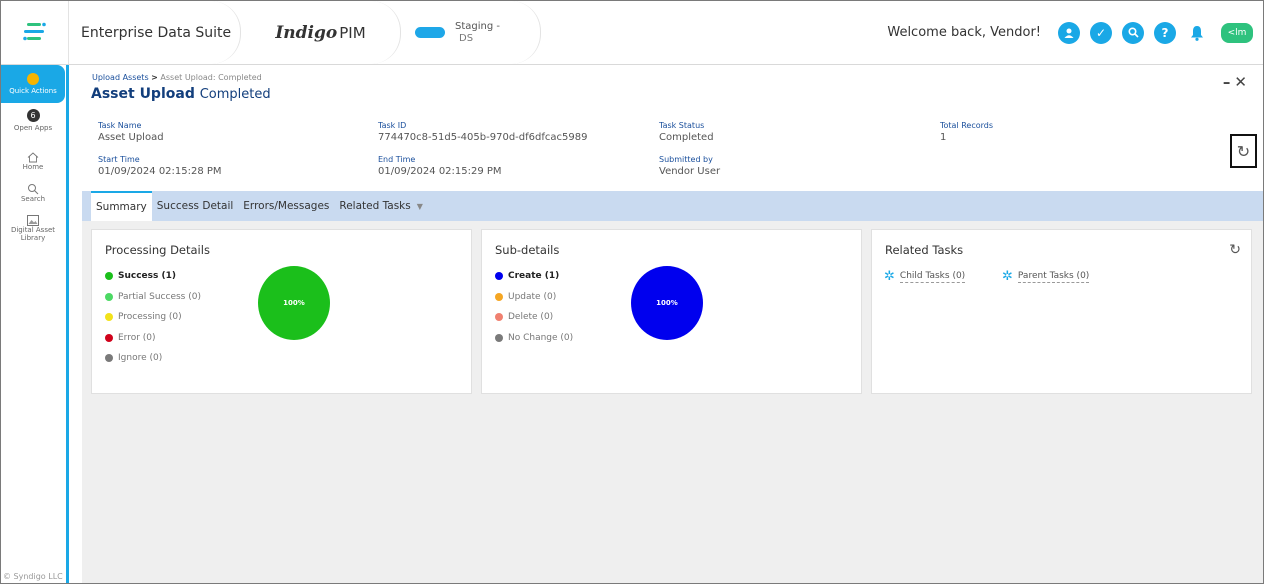  I want to click on processing-pie-chart: 100%, so click(294, 303).